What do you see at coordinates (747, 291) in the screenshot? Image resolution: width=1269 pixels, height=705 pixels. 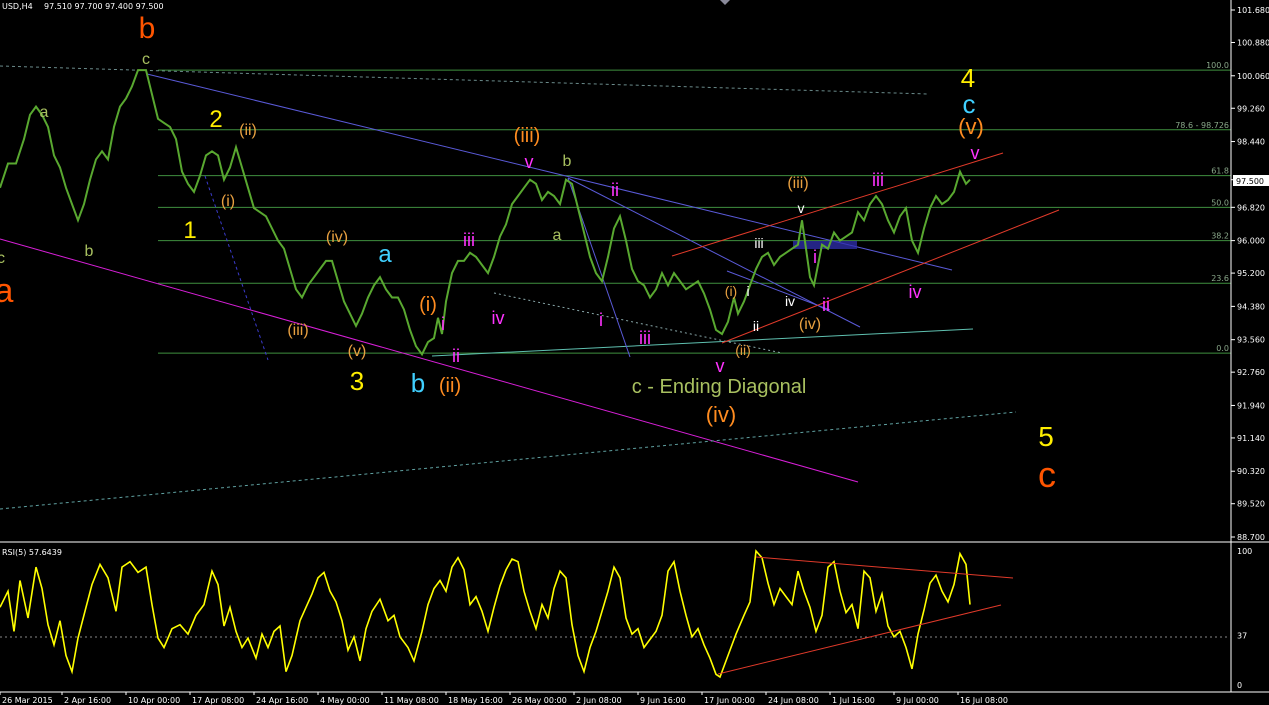 I see `wave-label-32: i` at bounding box center [747, 291].